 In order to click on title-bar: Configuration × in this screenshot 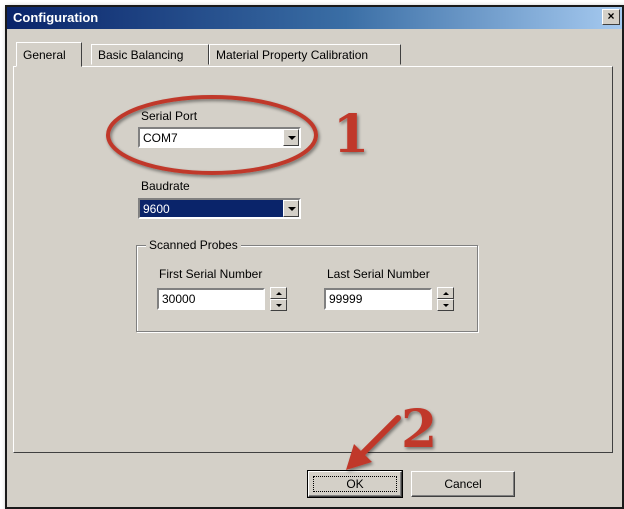, I will do `click(314, 18)`.